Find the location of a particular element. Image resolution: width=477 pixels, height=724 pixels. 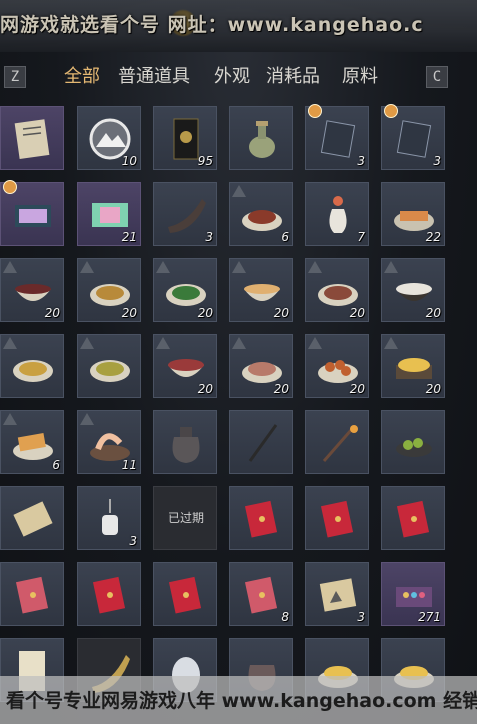

horn-icon is located at coordinates (187, 216).